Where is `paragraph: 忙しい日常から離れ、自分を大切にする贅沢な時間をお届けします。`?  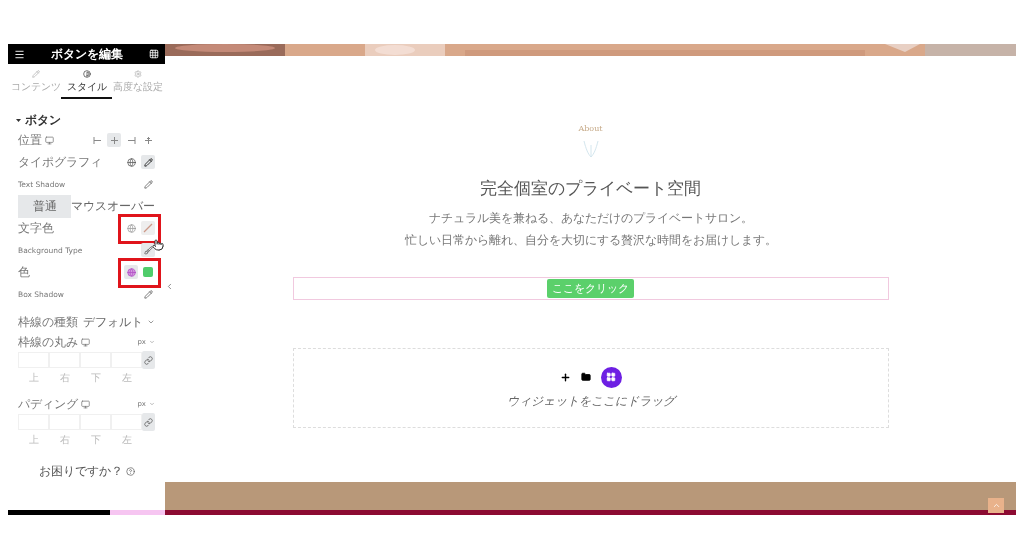 paragraph: 忙しい日常から離れ、自分を大切にする贅沢な時間をお届けします。 is located at coordinates (590, 240).